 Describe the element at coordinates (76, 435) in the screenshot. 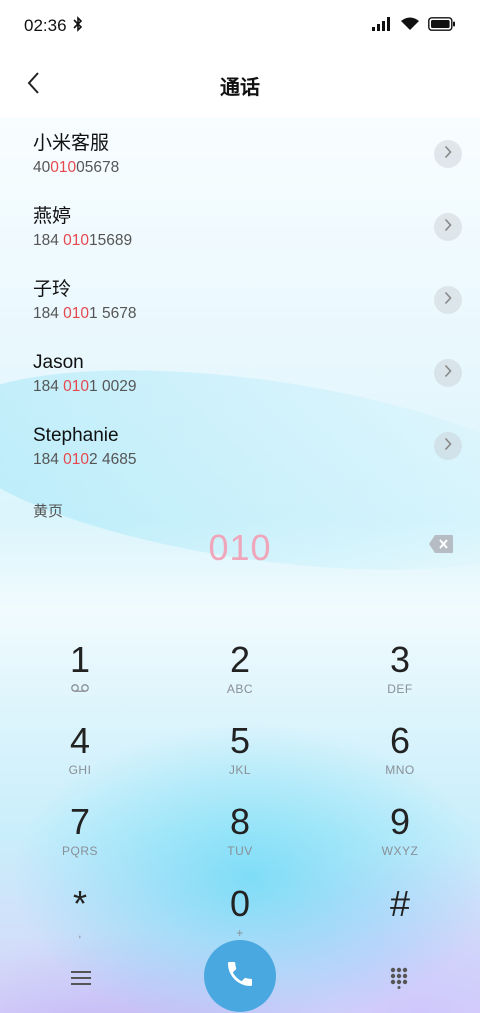

I see `contact-name: Stephanie` at that location.